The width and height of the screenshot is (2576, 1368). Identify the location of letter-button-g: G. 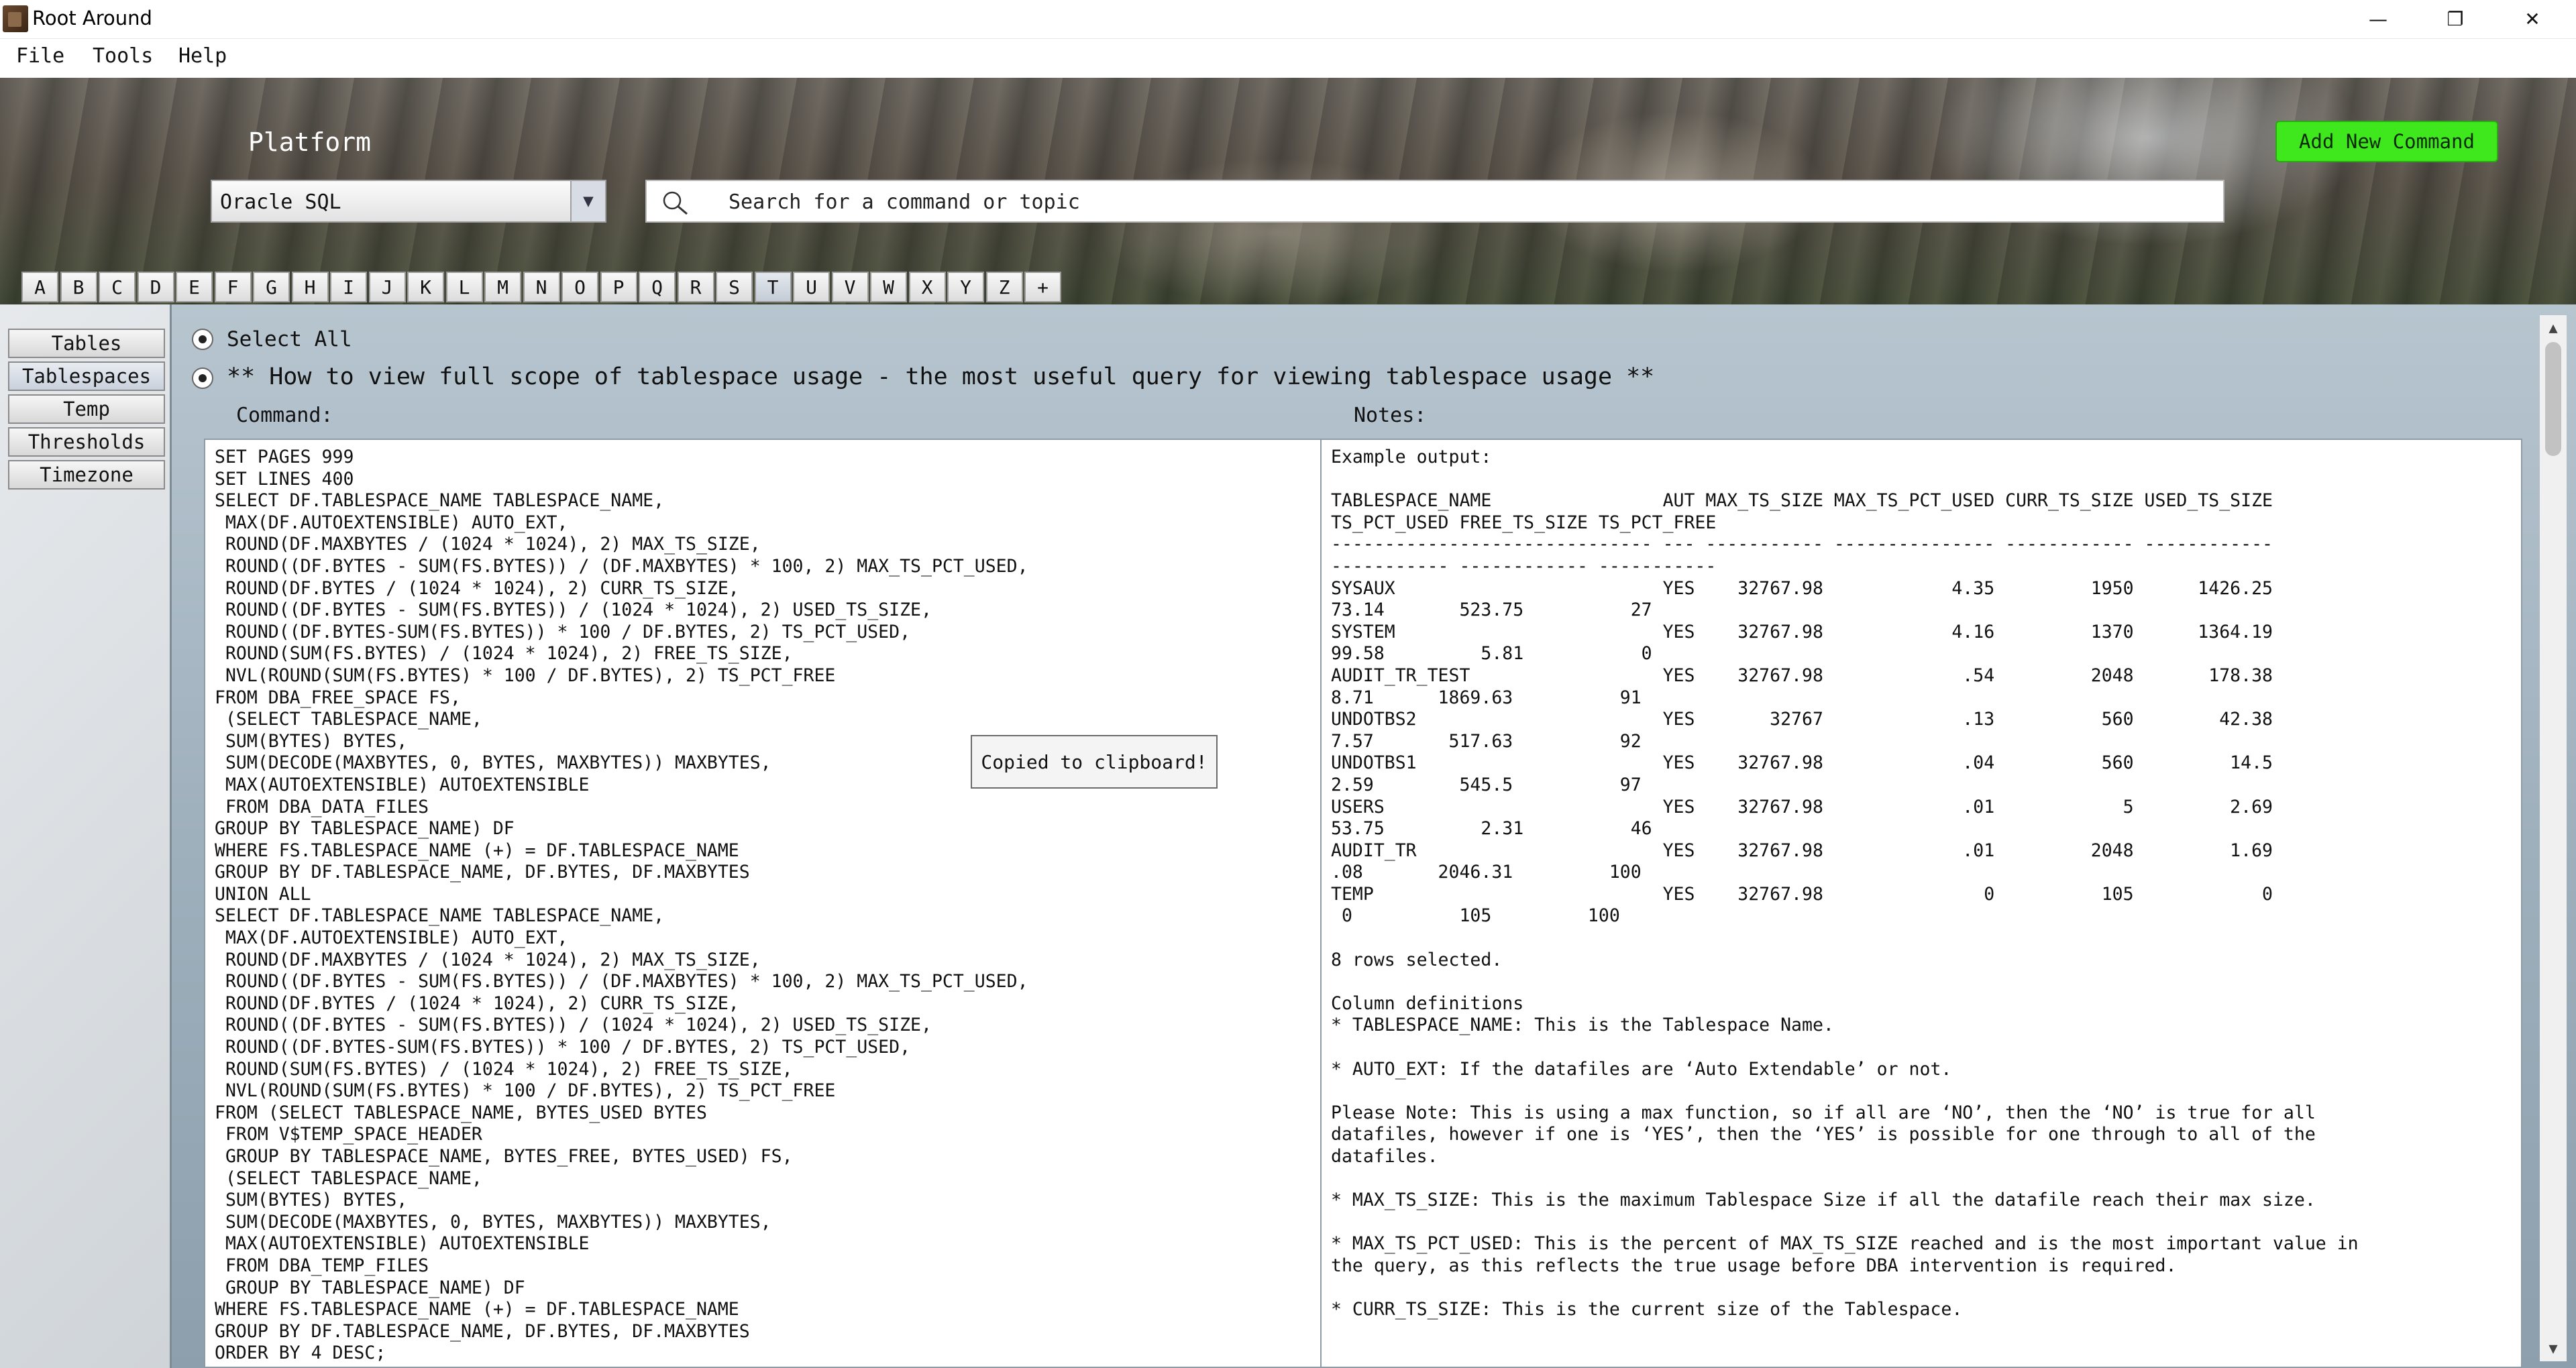
(271, 287).